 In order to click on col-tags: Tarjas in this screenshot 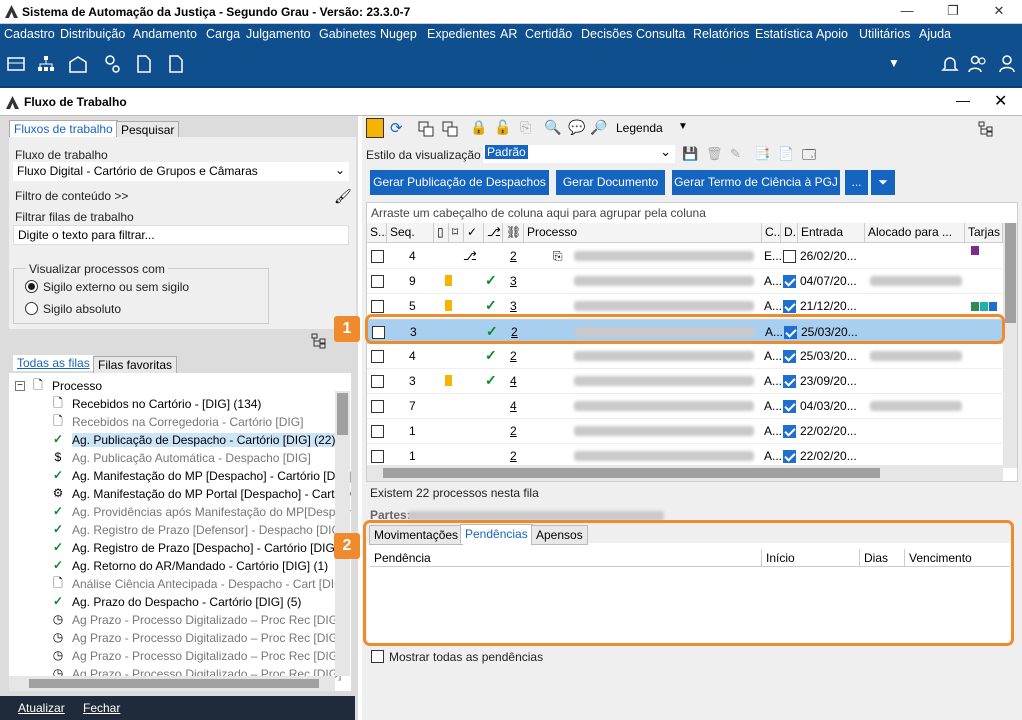, I will do `click(984, 233)`.